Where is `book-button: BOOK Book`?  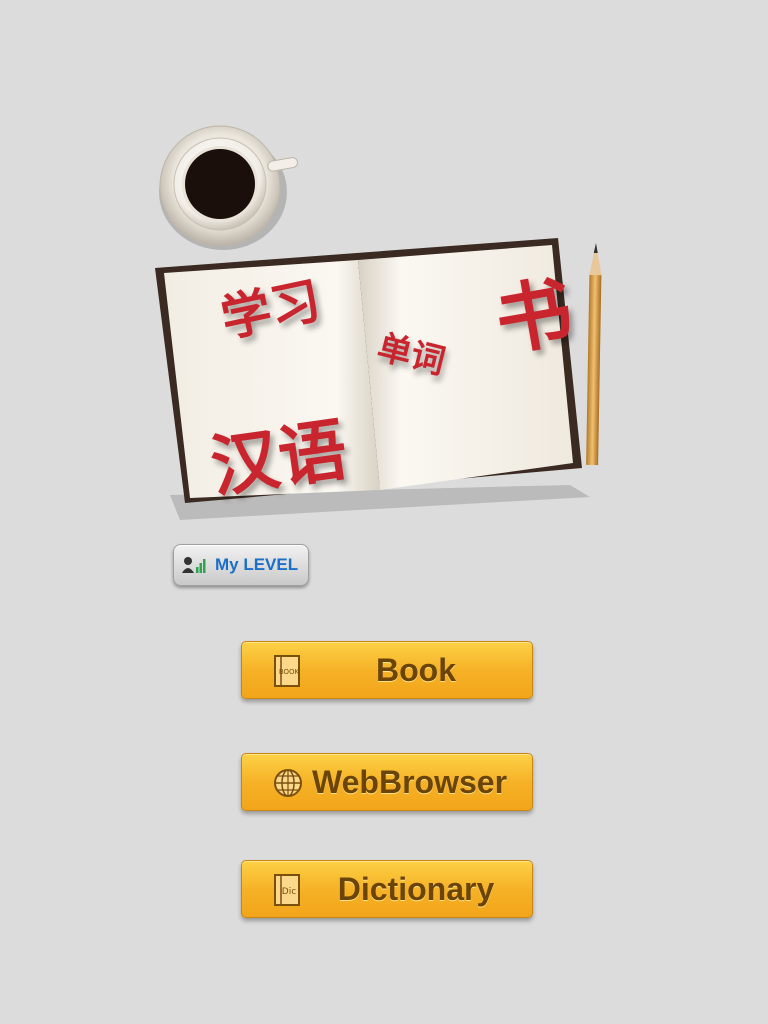
book-button: BOOK Book is located at coordinates (387, 670).